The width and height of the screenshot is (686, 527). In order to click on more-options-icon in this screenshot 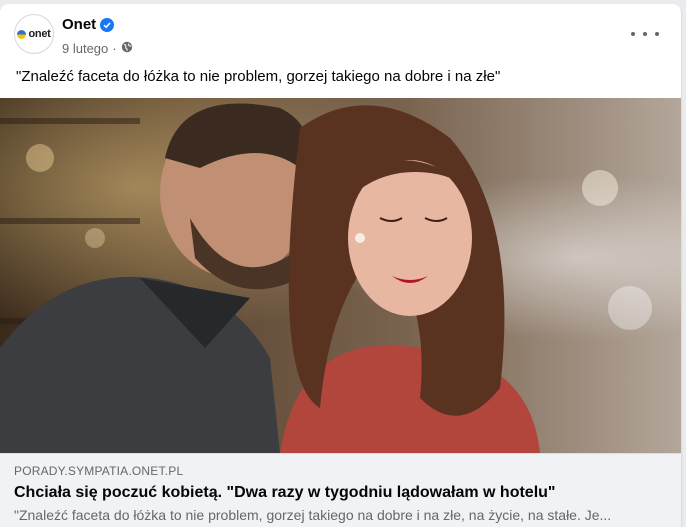, I will do `click(645, 34)`.